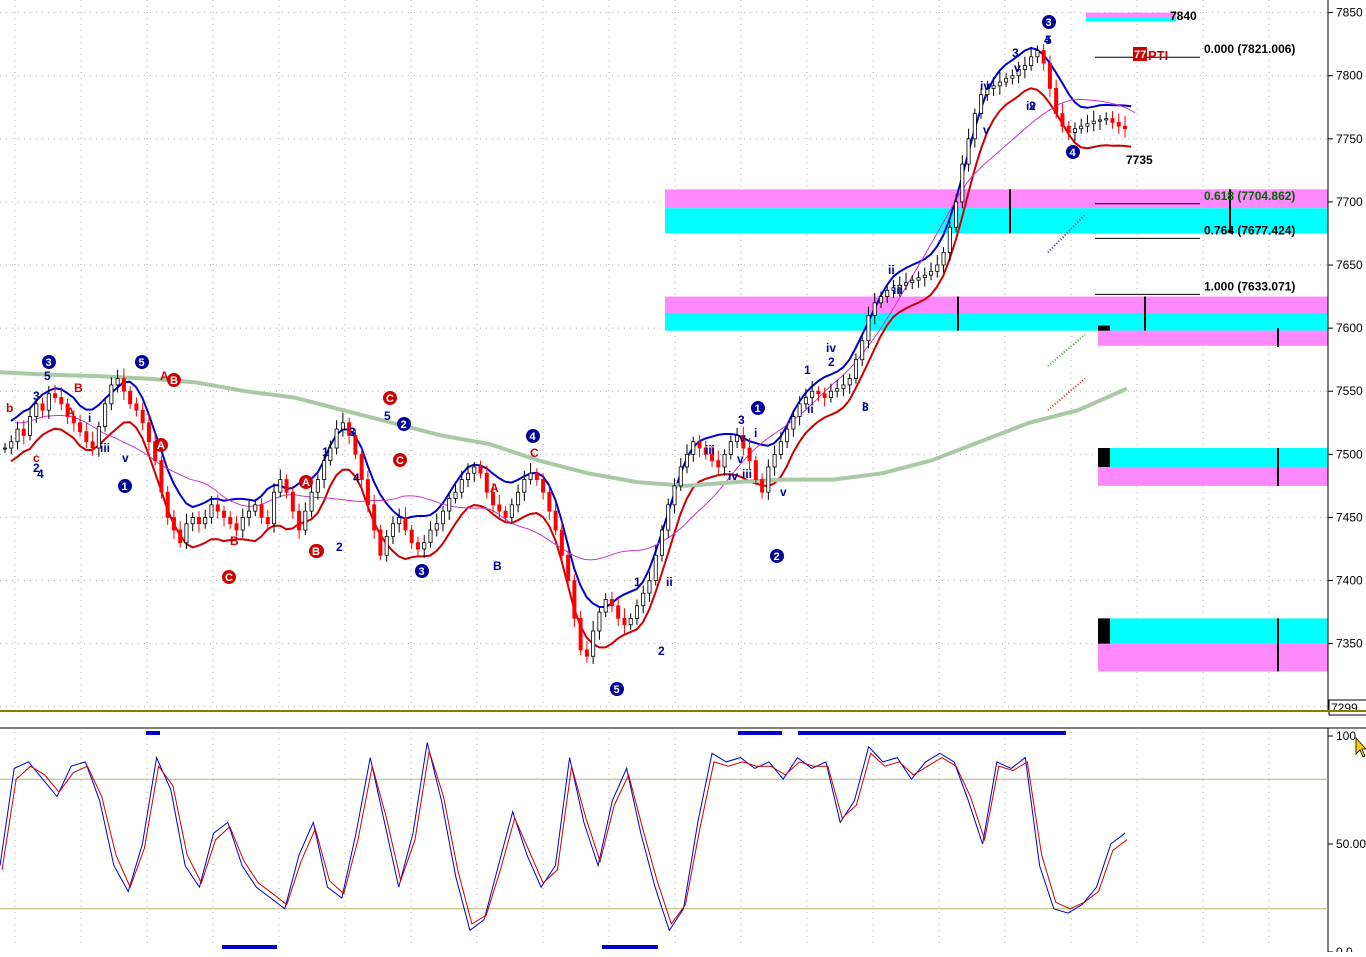  I want to click on price-tick-label: 7850, so click(1349, 13).